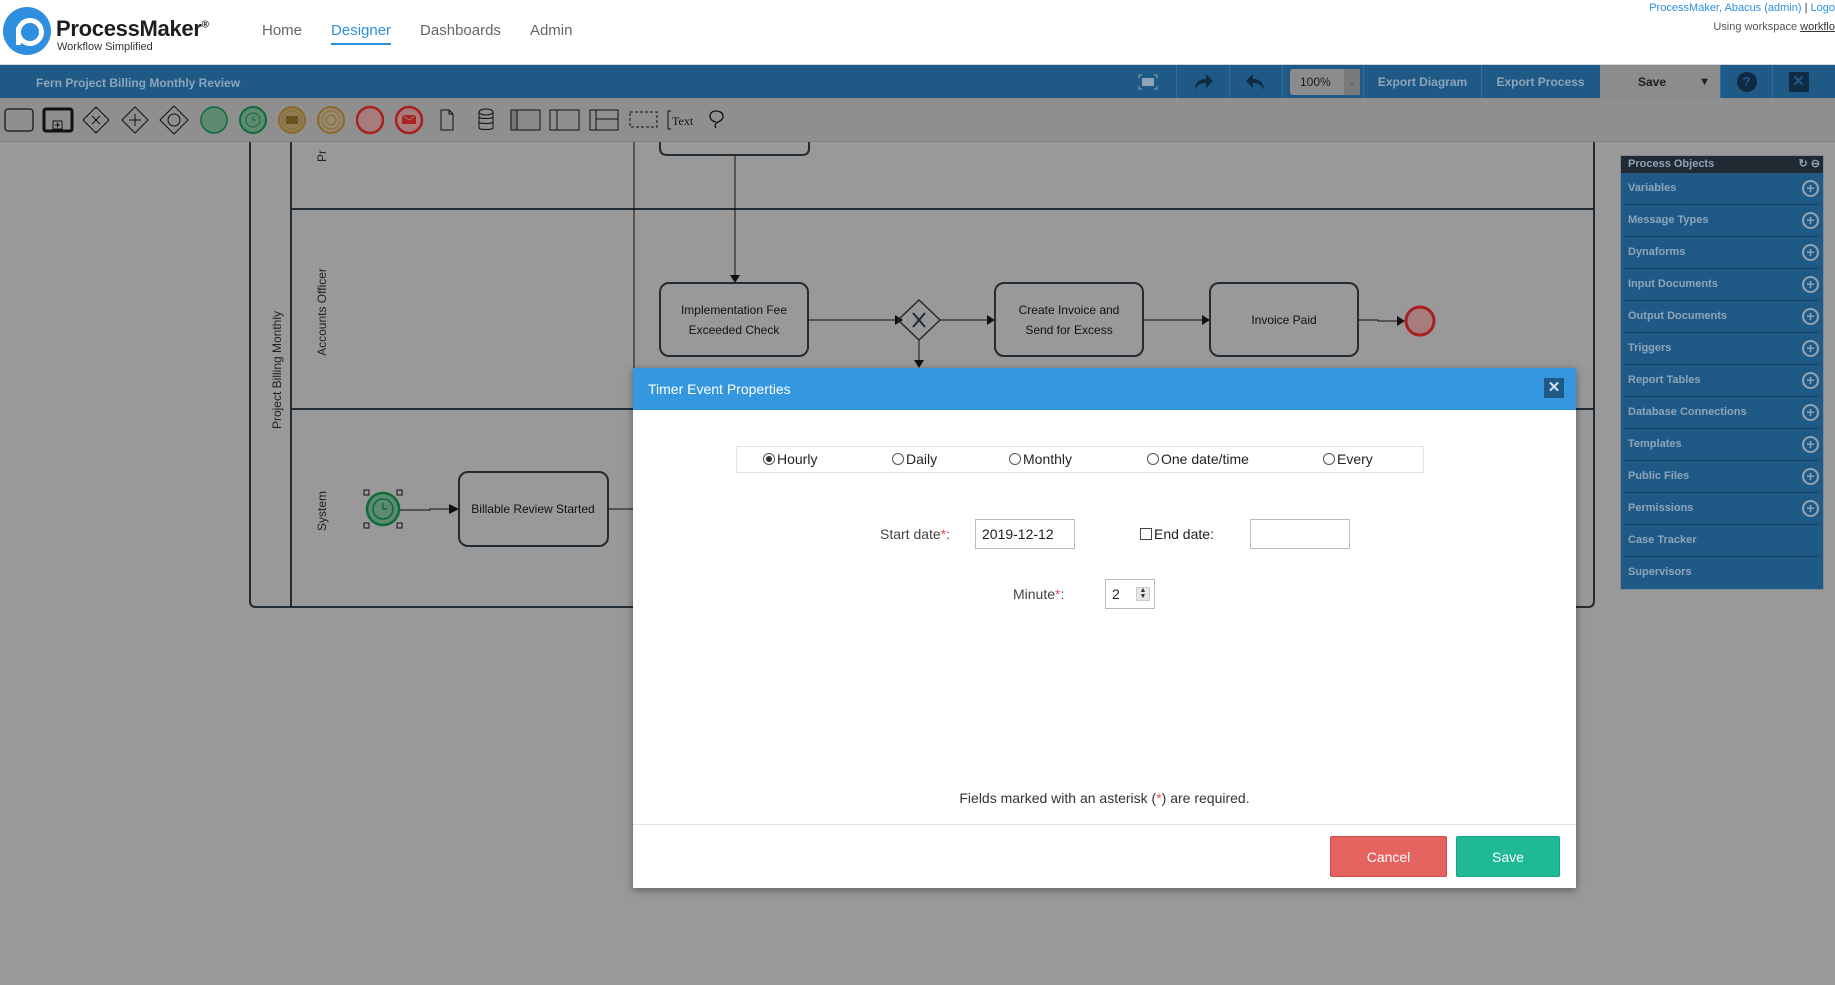 The image size is (1835, 985). I want to click on cancel-button: Cancel, so click(1388, 856).